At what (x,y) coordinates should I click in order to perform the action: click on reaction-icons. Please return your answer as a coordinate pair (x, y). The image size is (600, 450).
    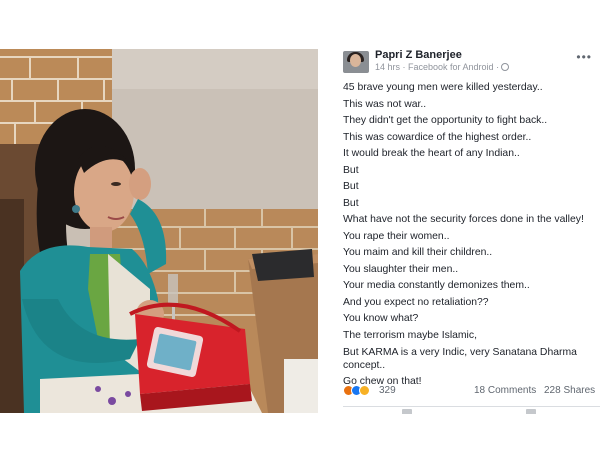
    Looking at the image, I should click on (360, 391).